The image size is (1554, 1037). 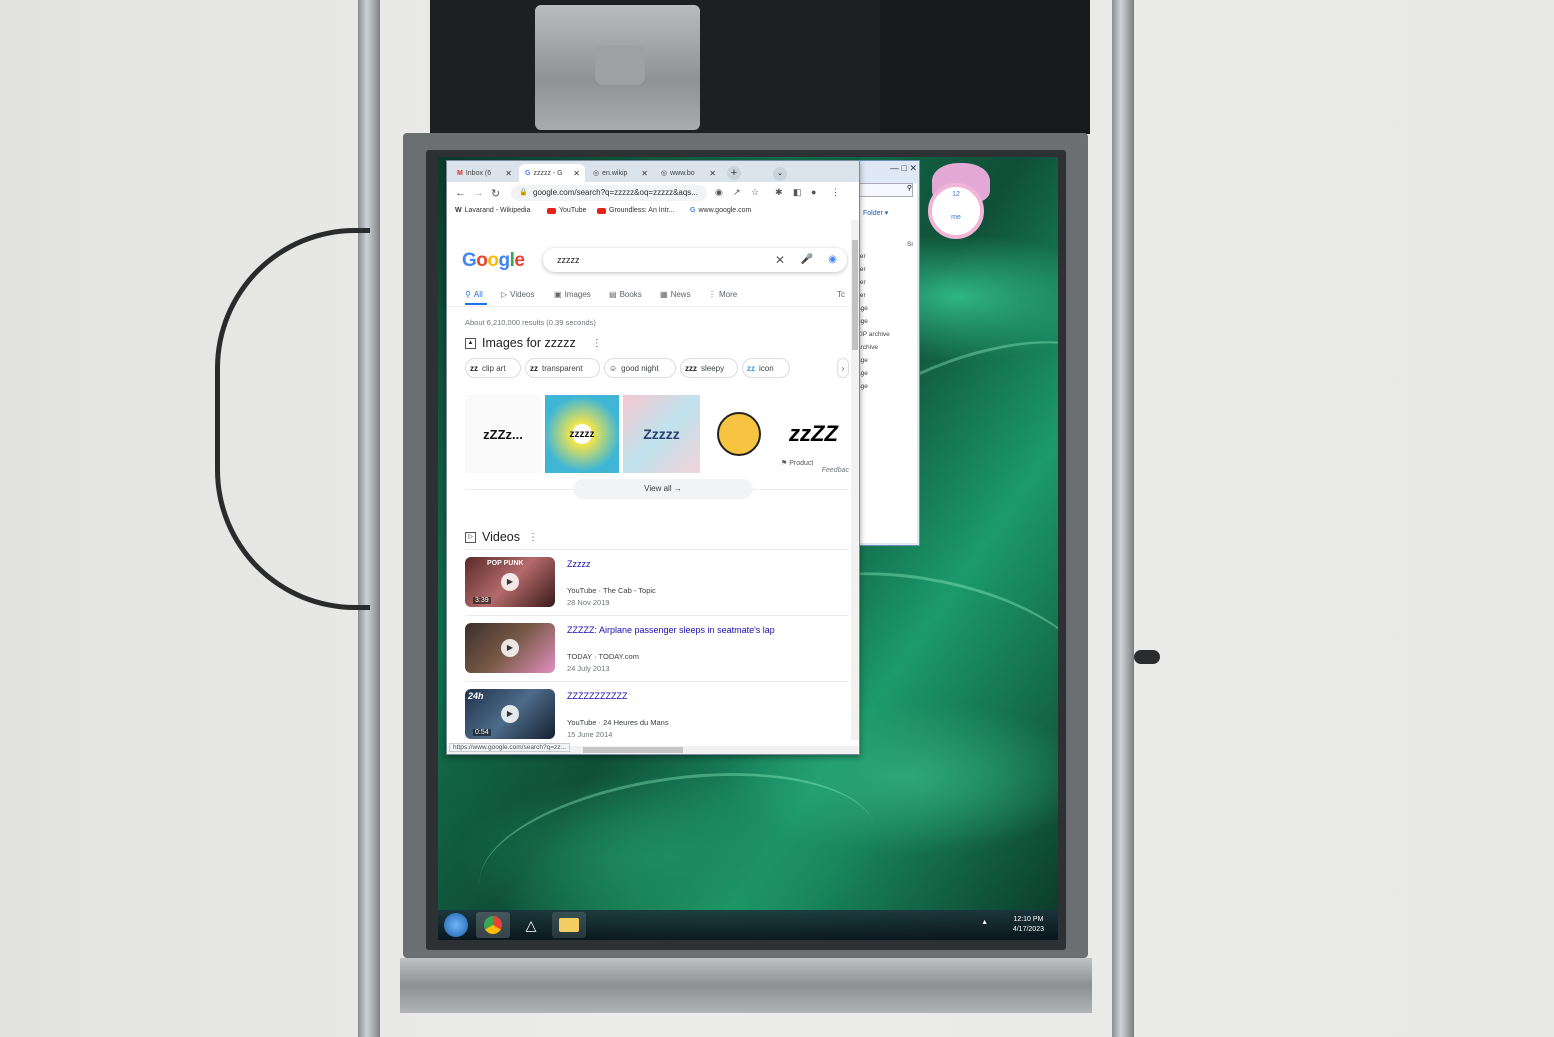 I want to click on chip-icon: zᴢ icon, so click(x=766, y=368).